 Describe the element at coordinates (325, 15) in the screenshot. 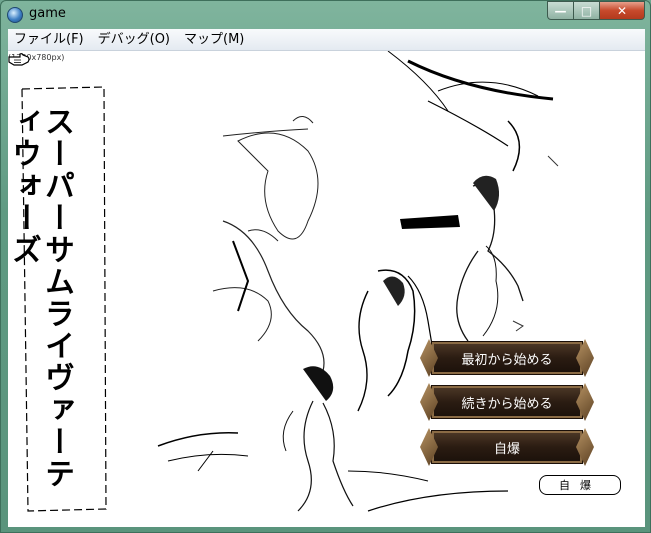

I see `title-bar: game — □ ✕` at that location.